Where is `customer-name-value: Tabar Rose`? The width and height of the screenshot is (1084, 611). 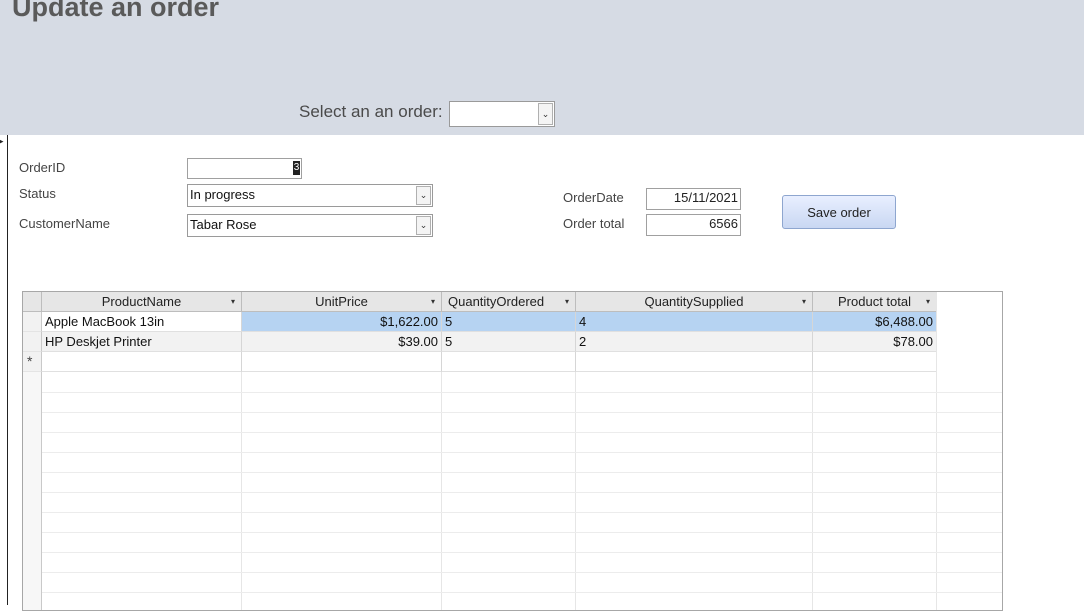
customer-name-value: Tabar Rose is located at coordinates (223, 224).